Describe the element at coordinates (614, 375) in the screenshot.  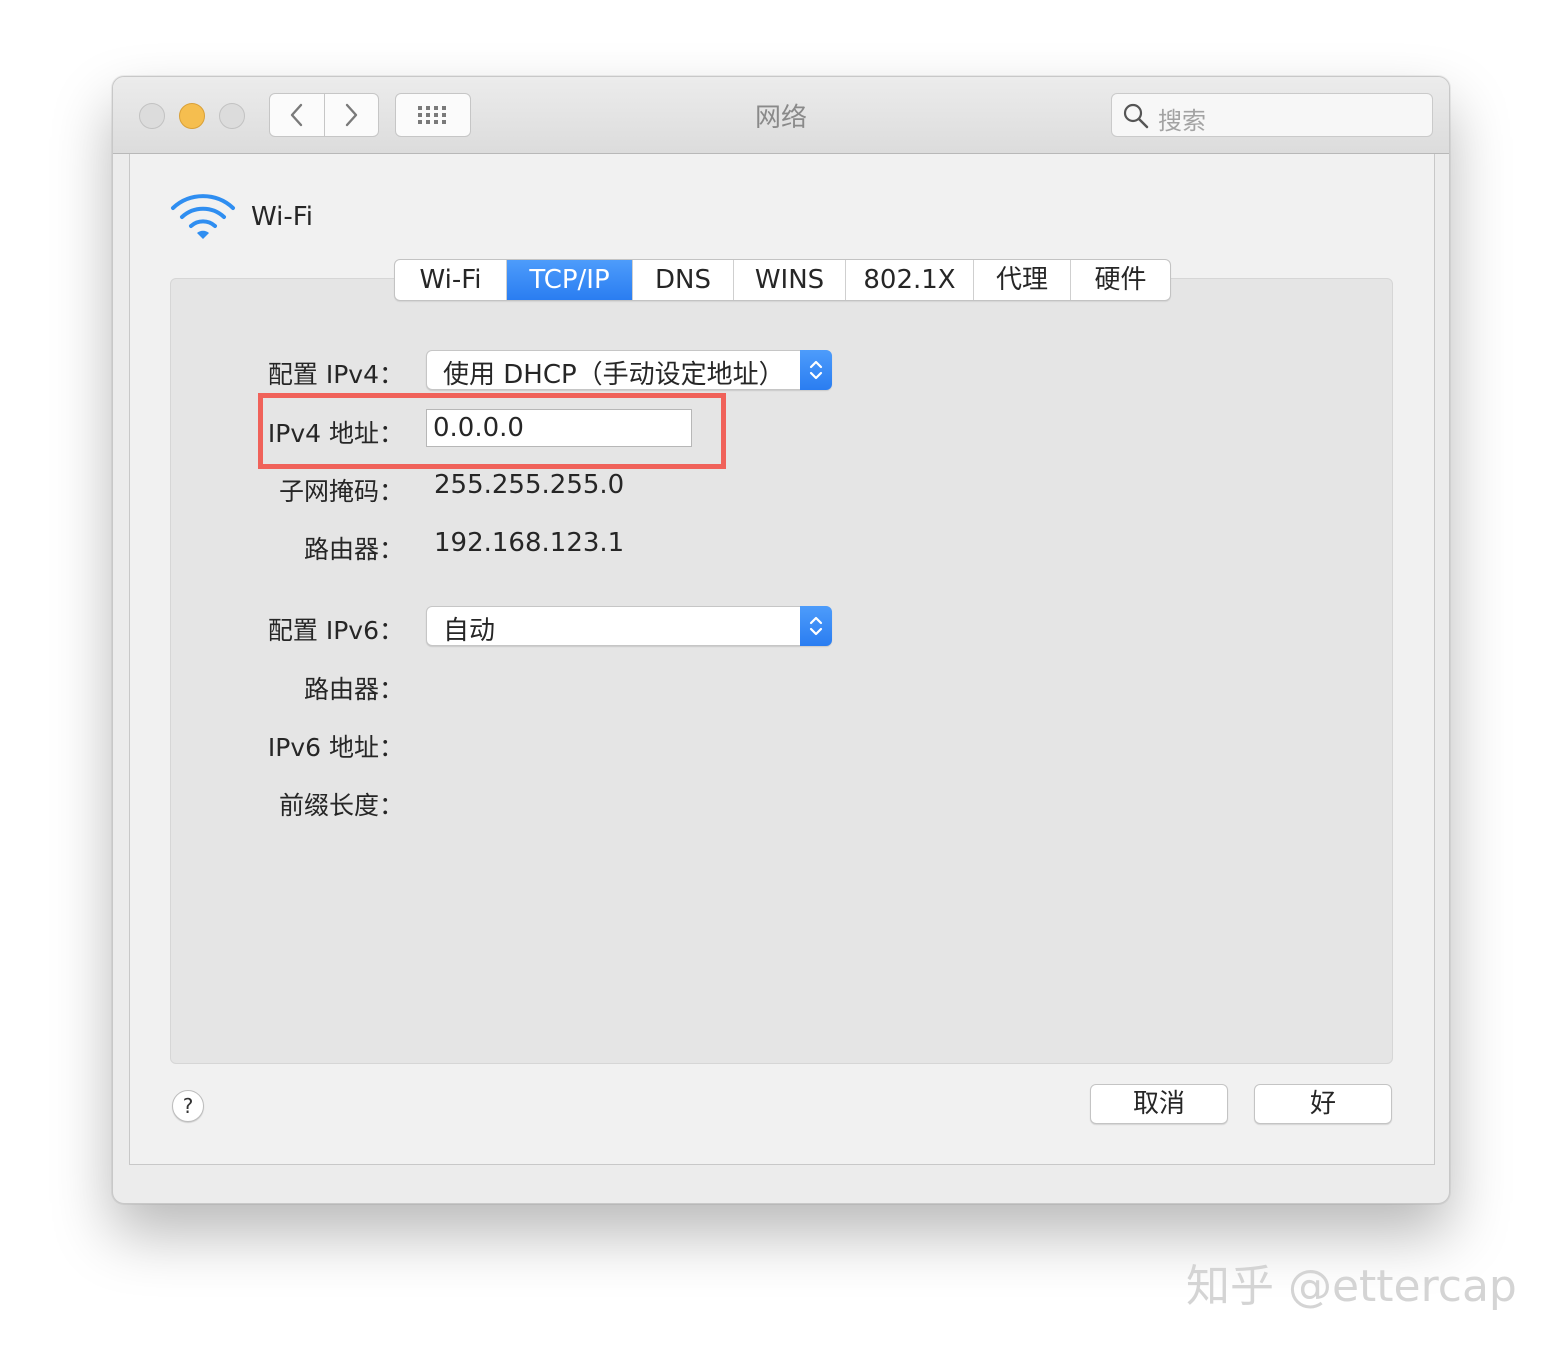
I see `configure-ipv4-value: 使用 DHCP（手动设定地址）` at that location.